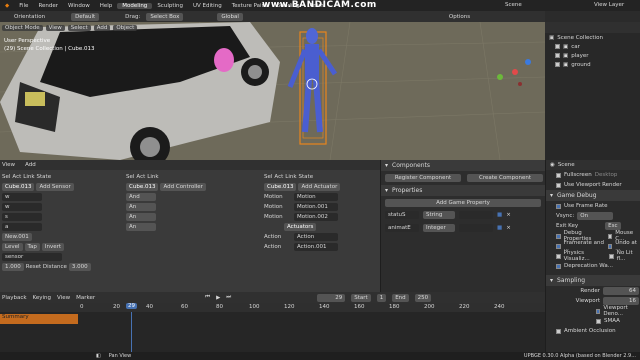  Describe the element at coordinates (165, 16) in the screenshot. I see `drag-dropdown: Select Box` at that location.